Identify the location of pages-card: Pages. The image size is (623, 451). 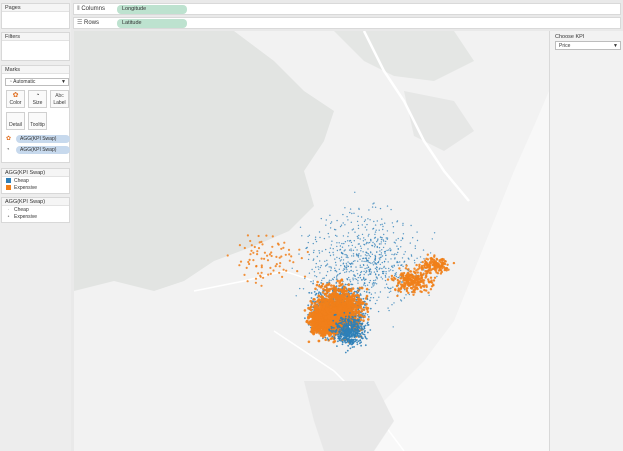
(35, 16).